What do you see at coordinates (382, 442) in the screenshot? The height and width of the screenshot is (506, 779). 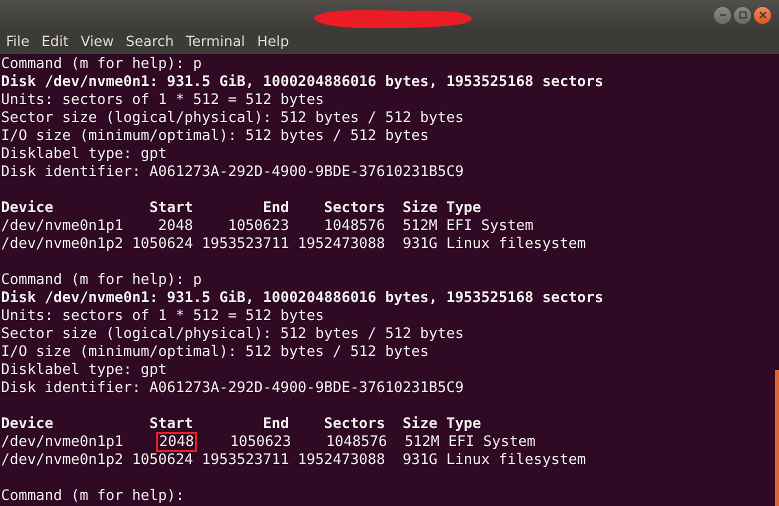 I see `terminal-text: 1050623 1048576 512M EFI System` at bounding box center [382, 442].